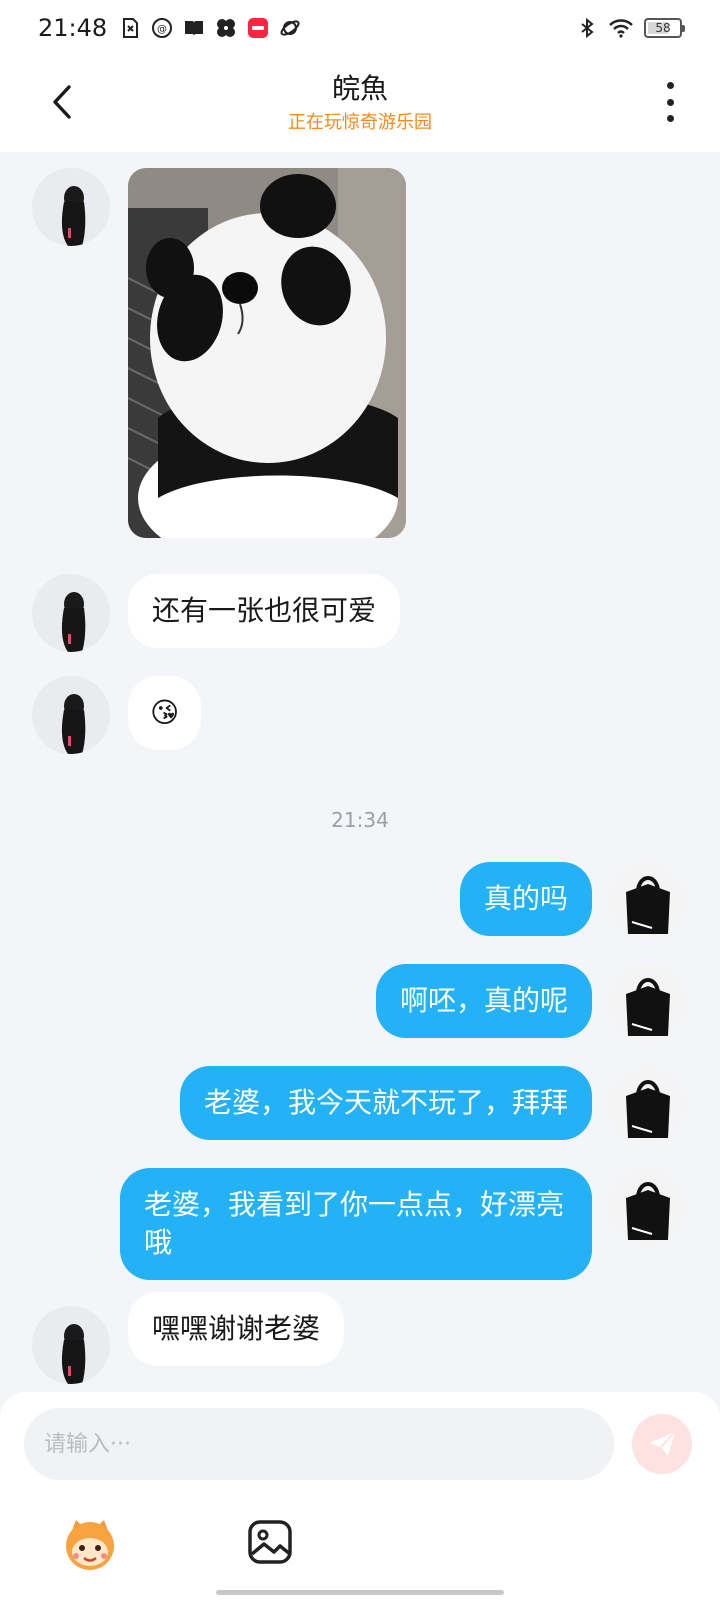  What do you see at coordinates (360, 820) in the screenshot?
I see `message-timestamp: 21:34` at bounding box center [360, 820].